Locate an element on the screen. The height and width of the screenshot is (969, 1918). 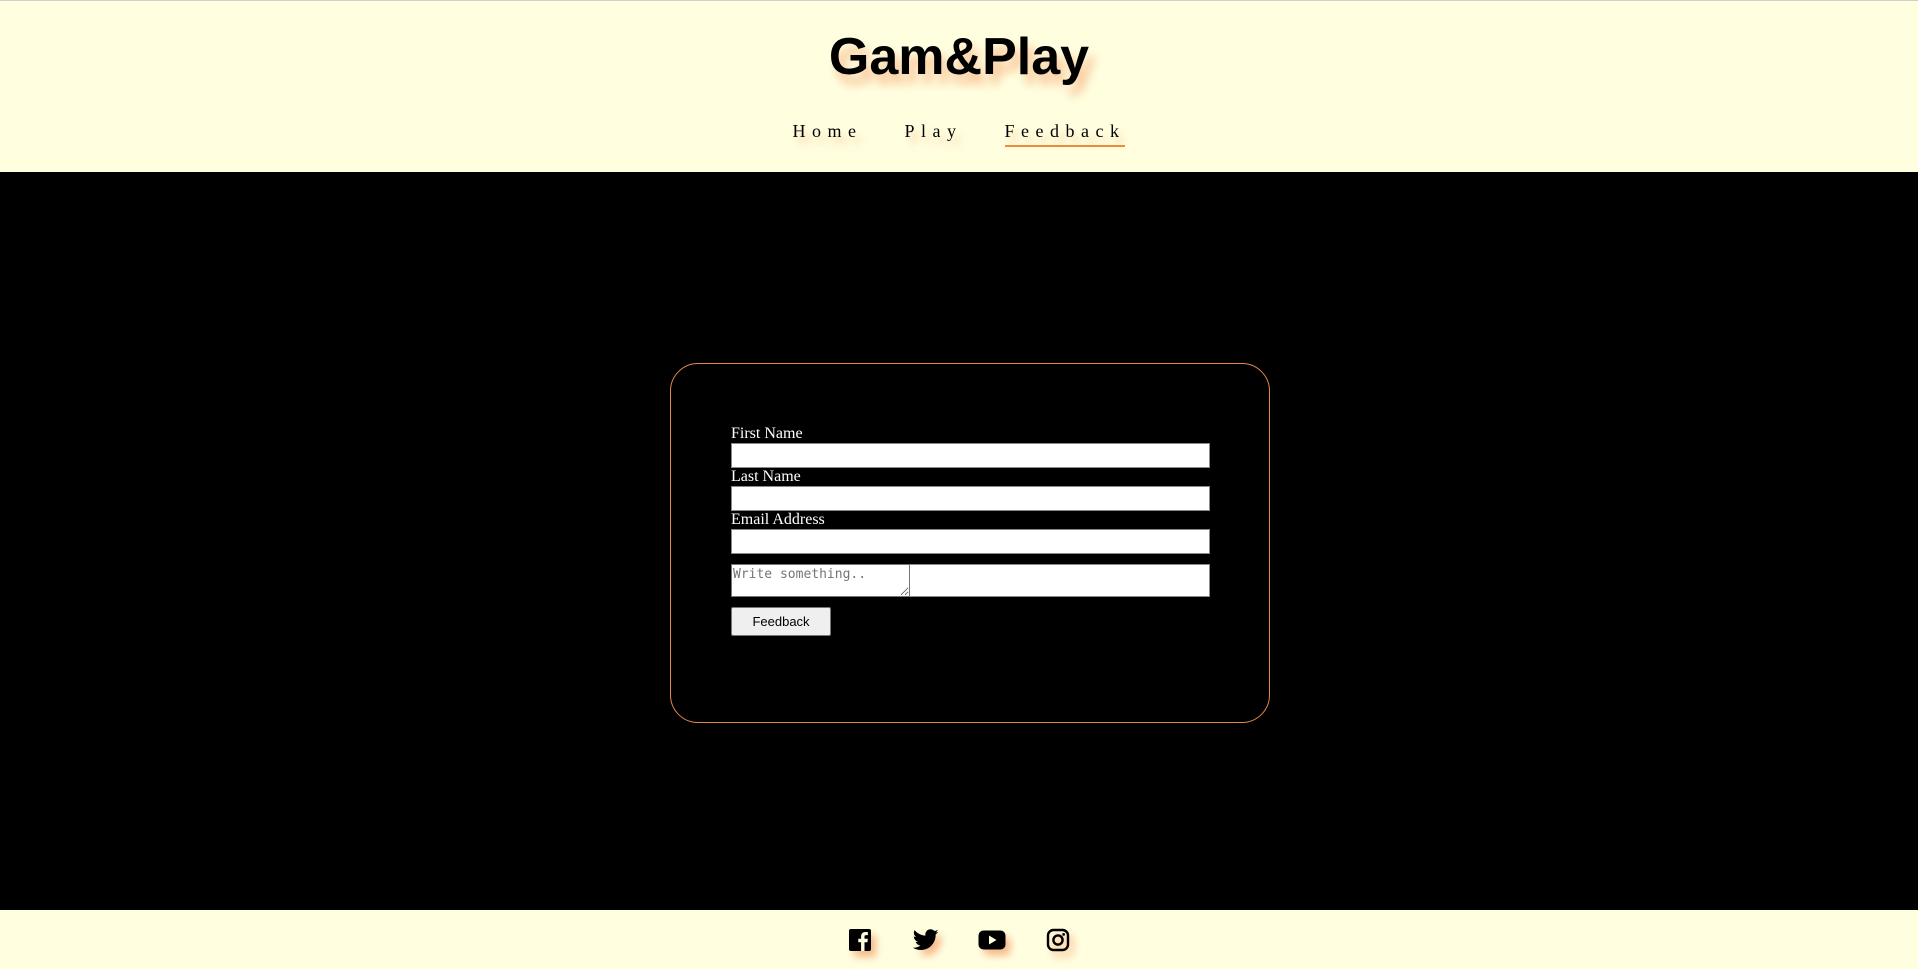
youtube-icon is located at coordinates (992, 940).